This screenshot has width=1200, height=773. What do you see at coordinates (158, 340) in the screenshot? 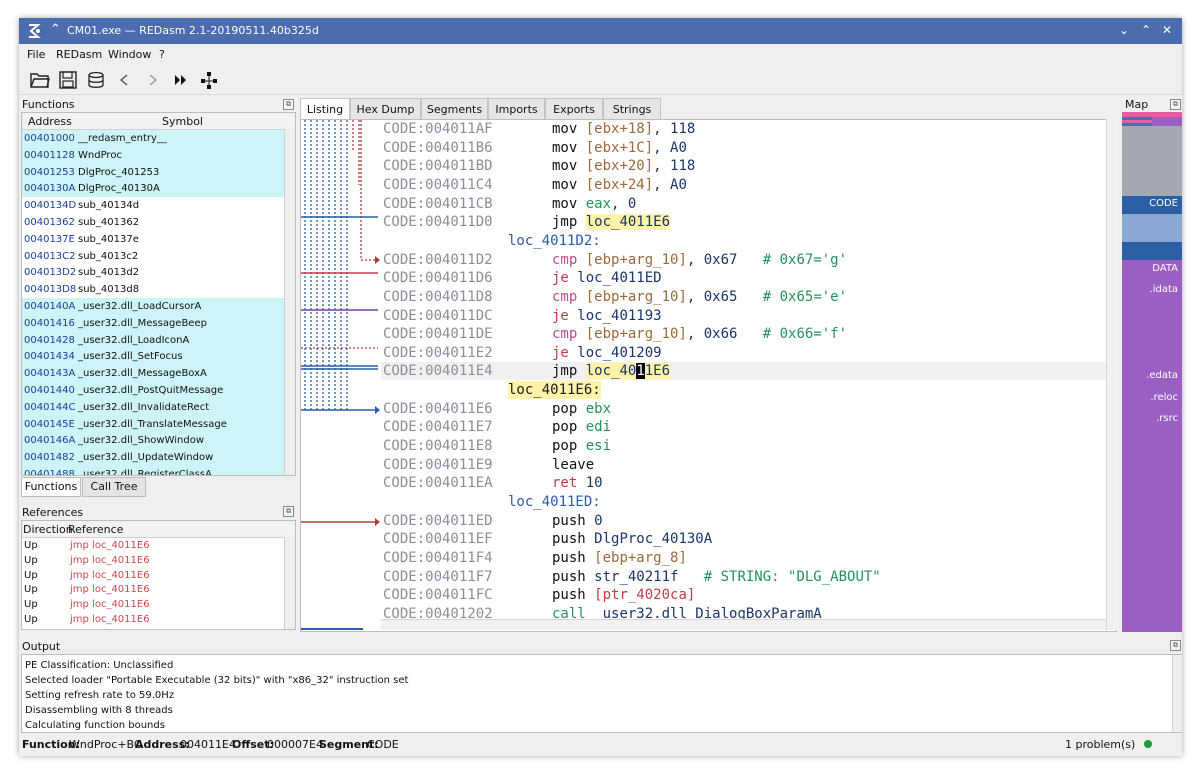
I see `function-row: 00401428 _user32.dll_LoadIconA` at bounding box center [158, 340].